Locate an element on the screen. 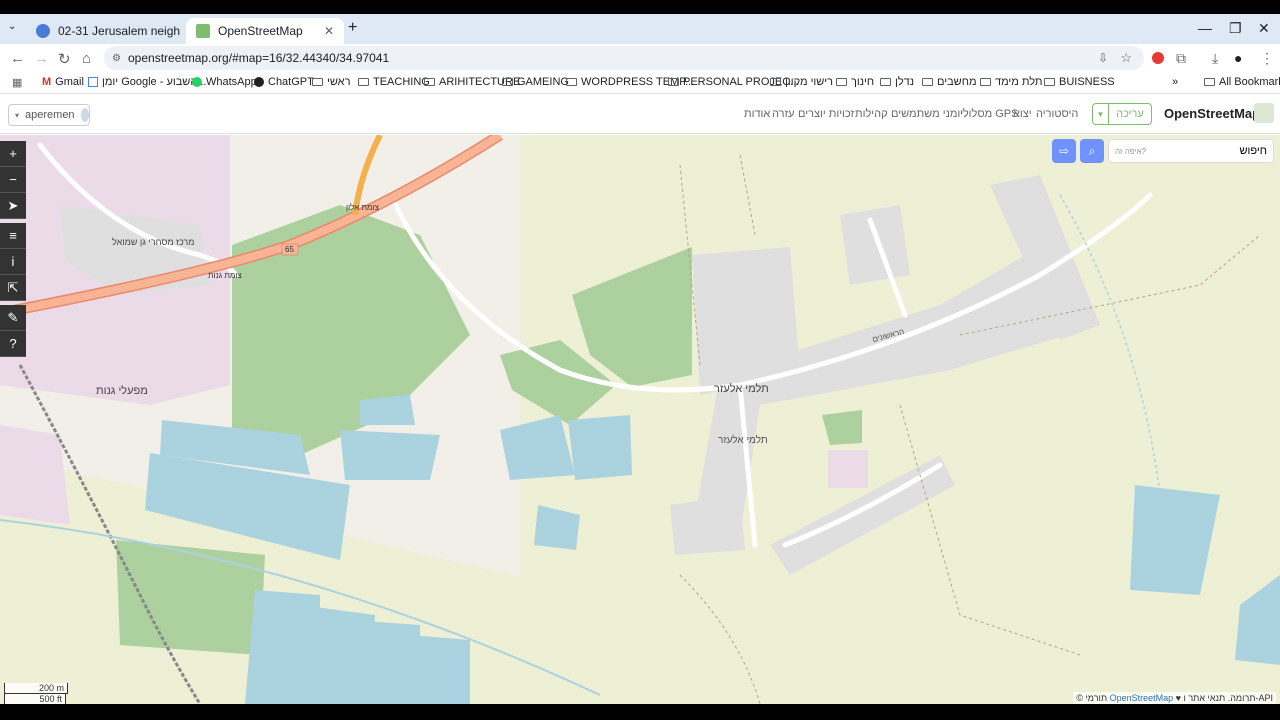 The width and height of the screenshot is (1280, 720). bookmark-folder: רישוי מקוון is located at coordinates (801, 82).